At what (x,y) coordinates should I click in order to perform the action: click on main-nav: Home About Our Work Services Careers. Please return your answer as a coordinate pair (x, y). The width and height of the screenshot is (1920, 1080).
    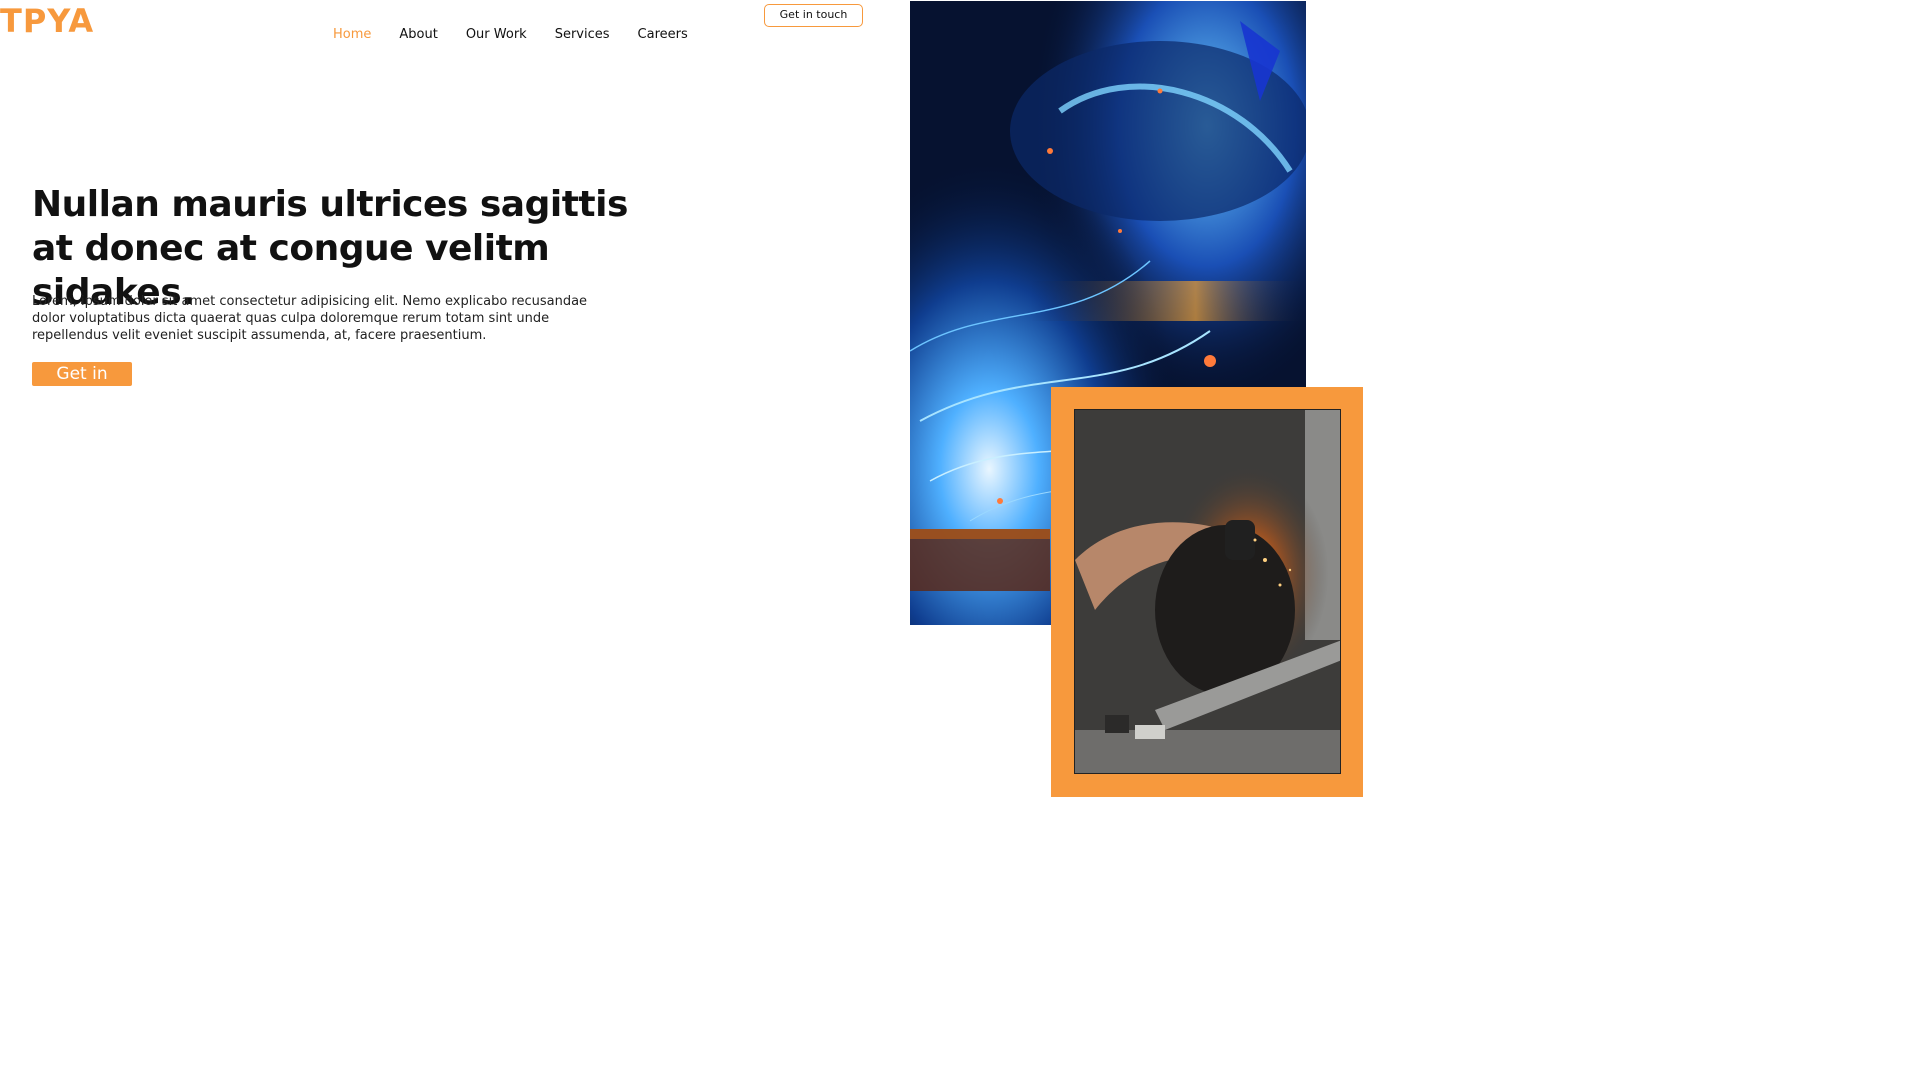
    Looking at the image, I should click on (510, 35).